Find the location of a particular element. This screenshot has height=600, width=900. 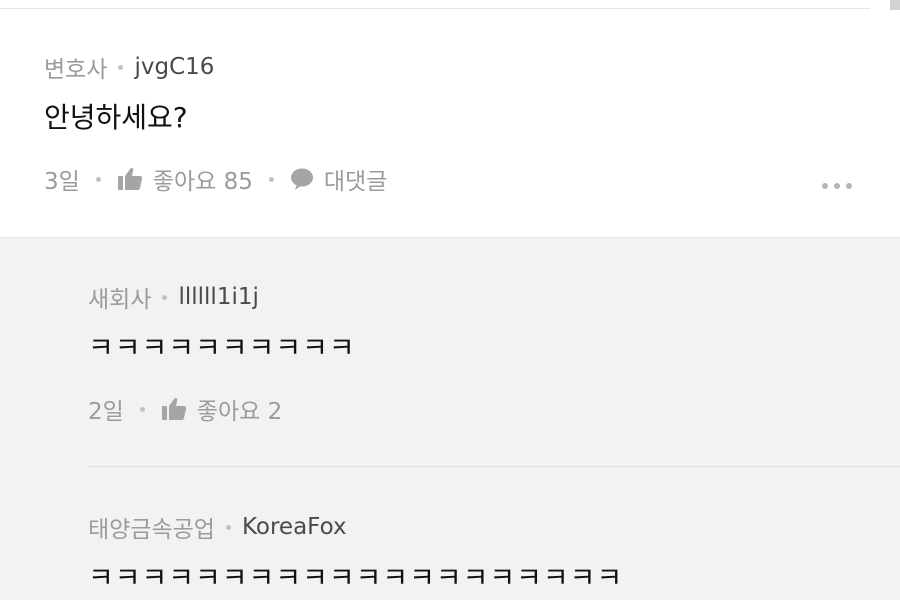

like-button: 좋아요 2 is located at coordinates (221, 409).